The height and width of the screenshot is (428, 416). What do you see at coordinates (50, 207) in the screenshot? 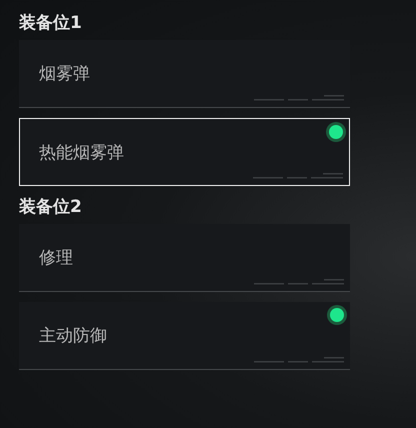
I see `section-title: 装备位2` at bounding box center [50, 207].